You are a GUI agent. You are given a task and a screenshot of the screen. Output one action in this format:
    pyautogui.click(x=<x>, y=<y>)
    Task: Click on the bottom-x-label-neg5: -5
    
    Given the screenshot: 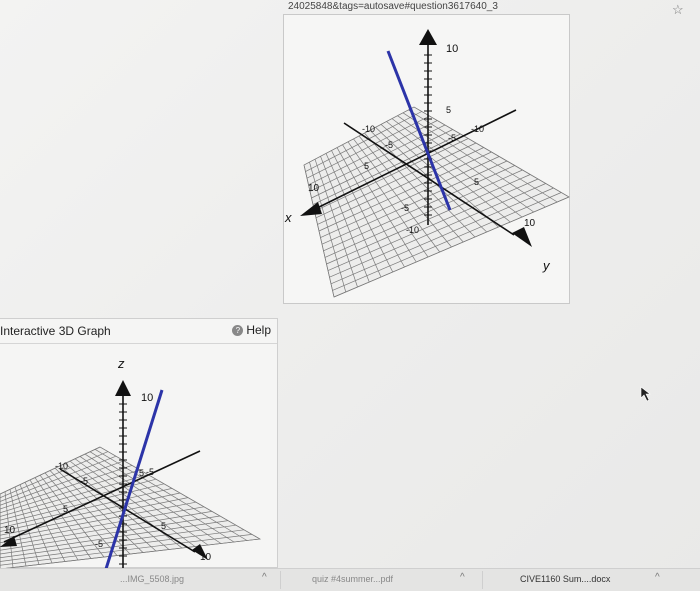 What is the action you would take?
    pyautogui.click(x=150, y=472)
    